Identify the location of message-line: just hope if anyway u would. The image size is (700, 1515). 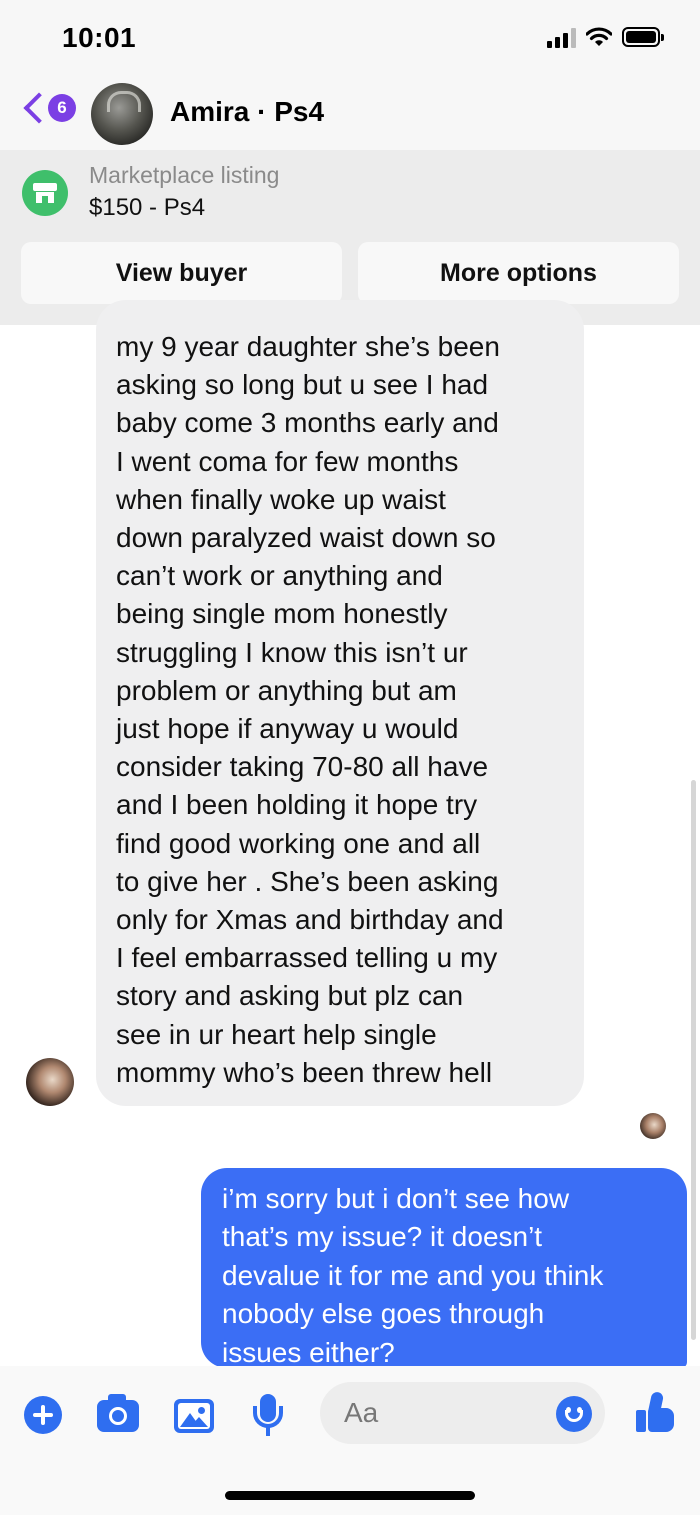
(287, 729).